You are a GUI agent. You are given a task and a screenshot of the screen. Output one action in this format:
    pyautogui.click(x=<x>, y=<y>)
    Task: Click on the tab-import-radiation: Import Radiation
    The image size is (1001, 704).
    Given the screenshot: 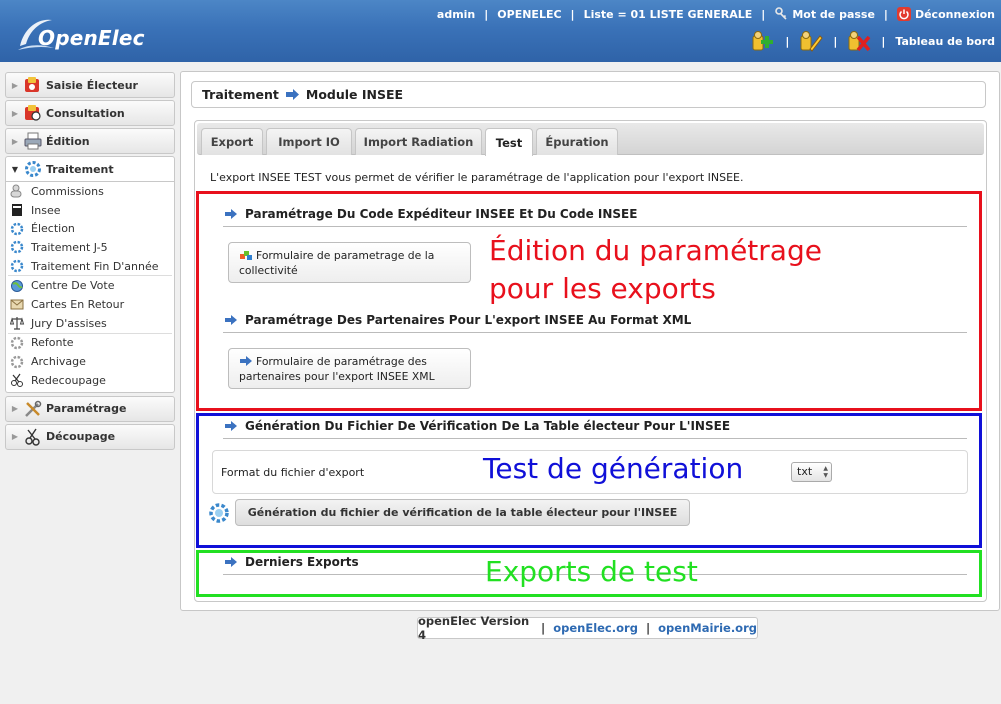 What is the action you would take?
    pyautogui.click(x=418, y=141)
    